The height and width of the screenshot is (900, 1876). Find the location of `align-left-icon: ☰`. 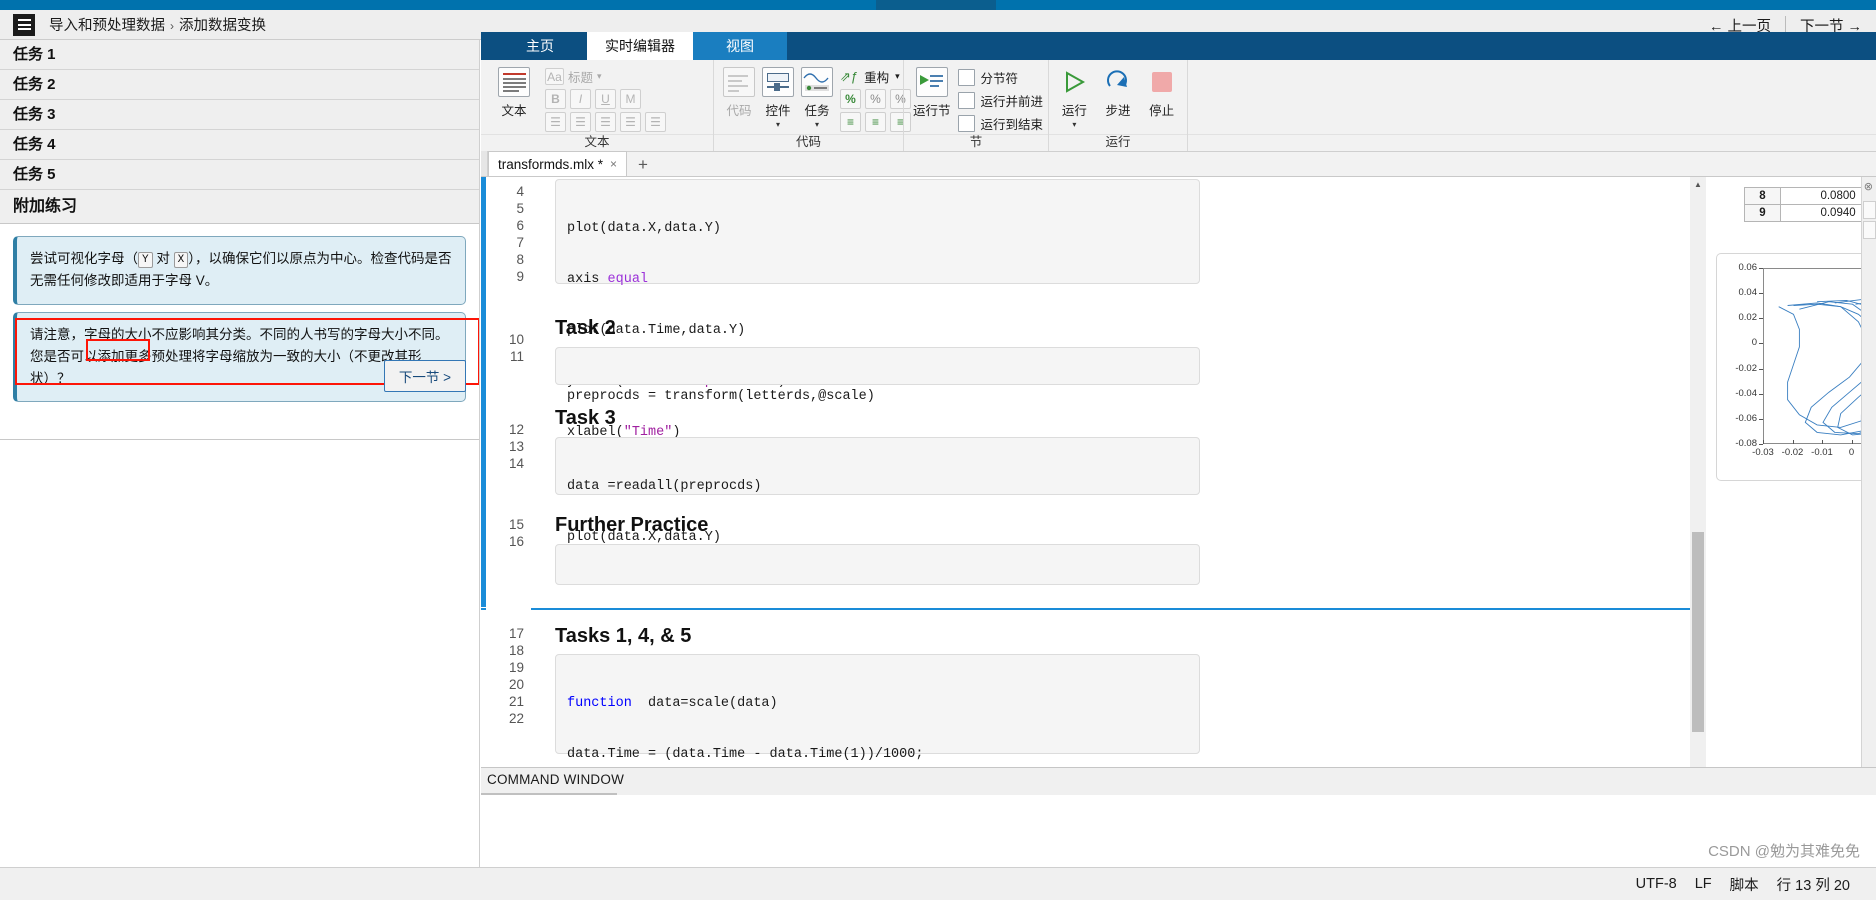

align-left-icon: ☰ is located at coordinates (605, 122).